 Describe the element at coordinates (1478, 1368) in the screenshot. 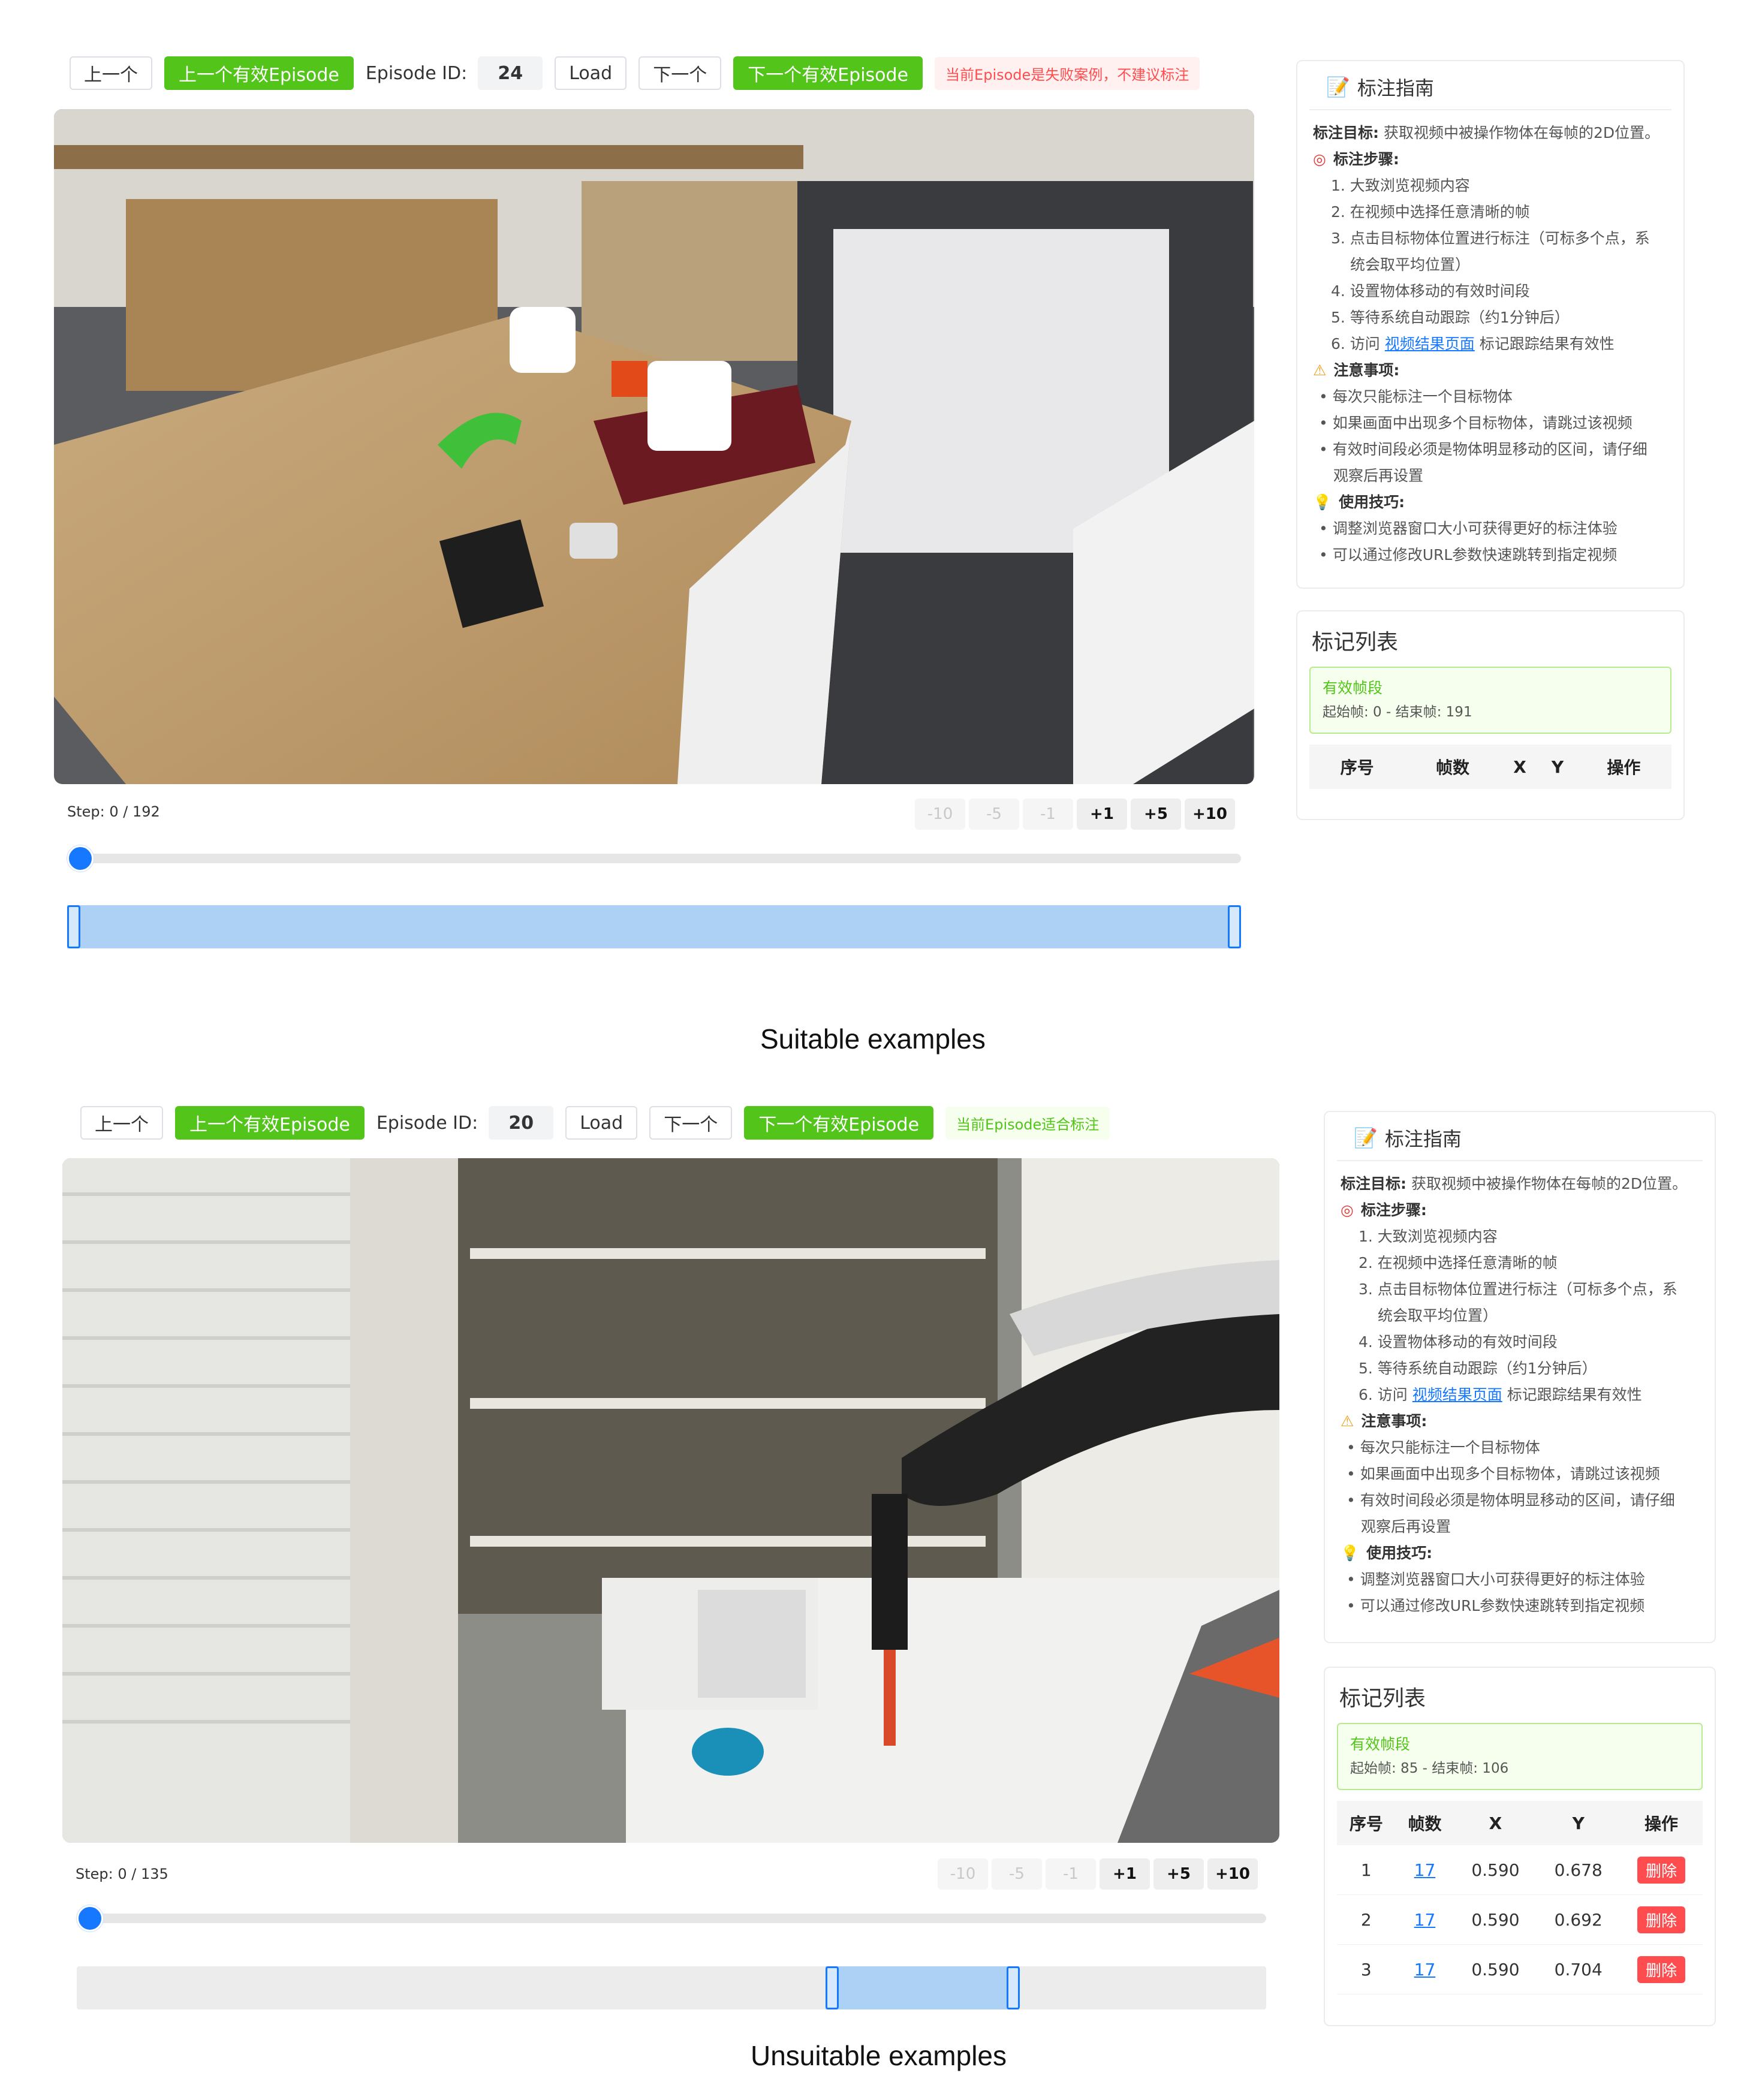

I see `guide-step: 5. 等待系统自动跟踪（约1分钟后）` at that location.